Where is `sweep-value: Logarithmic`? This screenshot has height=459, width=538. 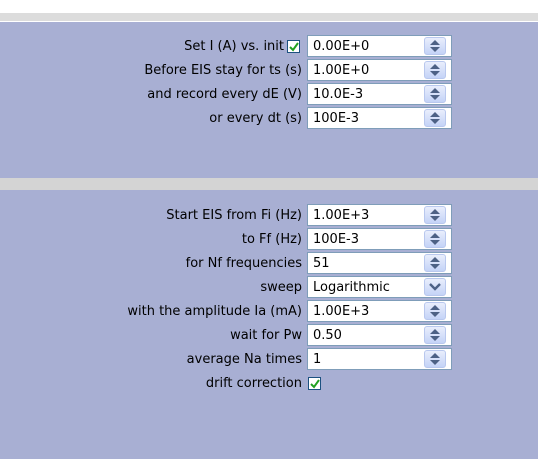 sweep-value: Logarithmic is located at coordinates (351, 287).